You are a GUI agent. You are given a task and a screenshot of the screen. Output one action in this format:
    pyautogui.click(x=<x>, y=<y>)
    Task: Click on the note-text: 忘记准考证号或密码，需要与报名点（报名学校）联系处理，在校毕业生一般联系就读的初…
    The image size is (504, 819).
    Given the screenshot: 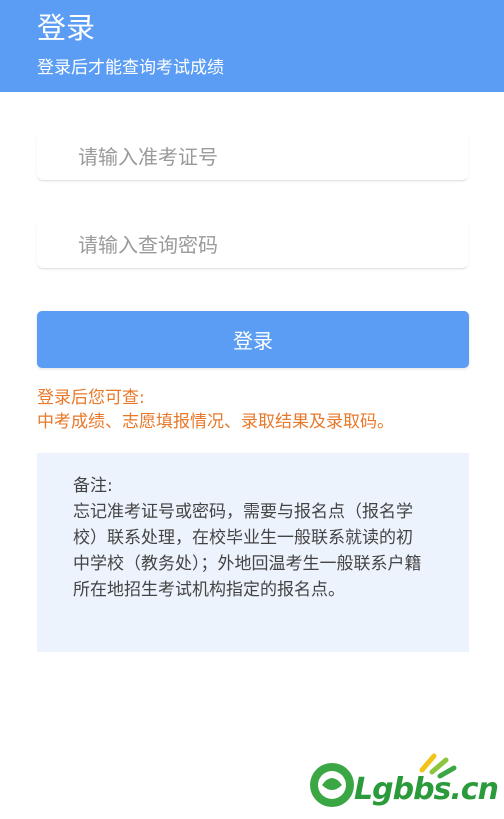 What is the action you would take?
    pyautogui.click(x=247, y=551)
    